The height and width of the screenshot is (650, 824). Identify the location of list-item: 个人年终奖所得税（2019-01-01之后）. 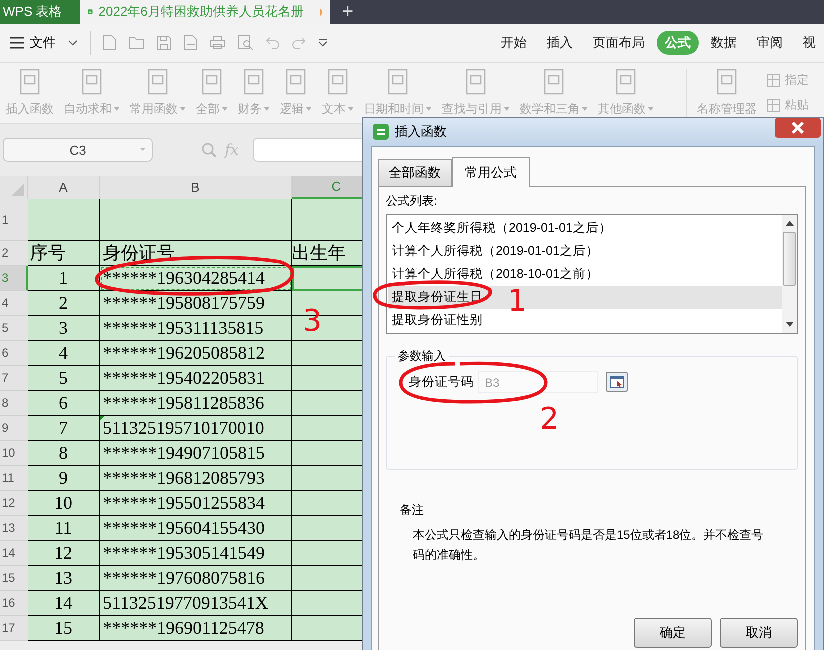
(502, 228).